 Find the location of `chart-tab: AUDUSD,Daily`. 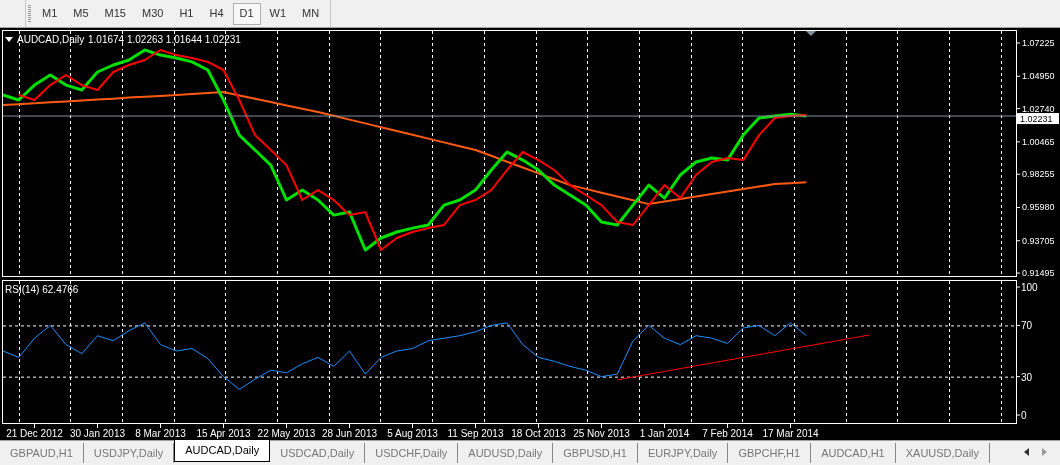

chart-tab: AUDUSD,Daily is located at coordinates (506, 453).